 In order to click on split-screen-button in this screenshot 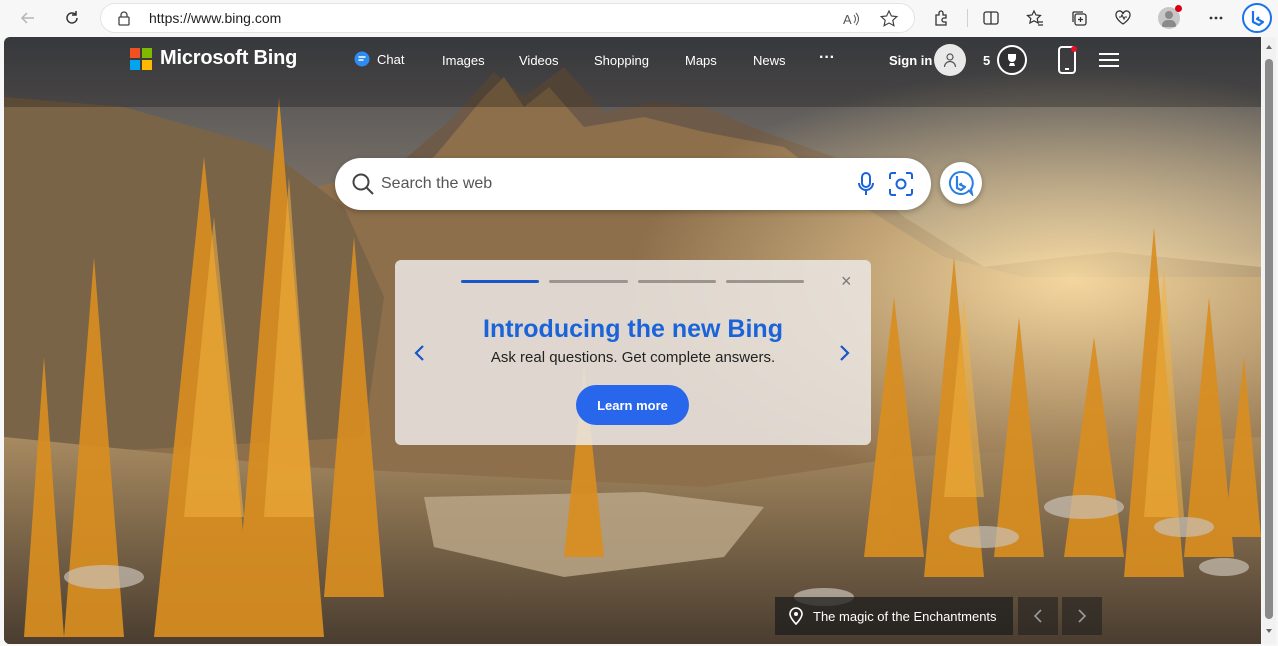, I will do `click(991, 18)`.